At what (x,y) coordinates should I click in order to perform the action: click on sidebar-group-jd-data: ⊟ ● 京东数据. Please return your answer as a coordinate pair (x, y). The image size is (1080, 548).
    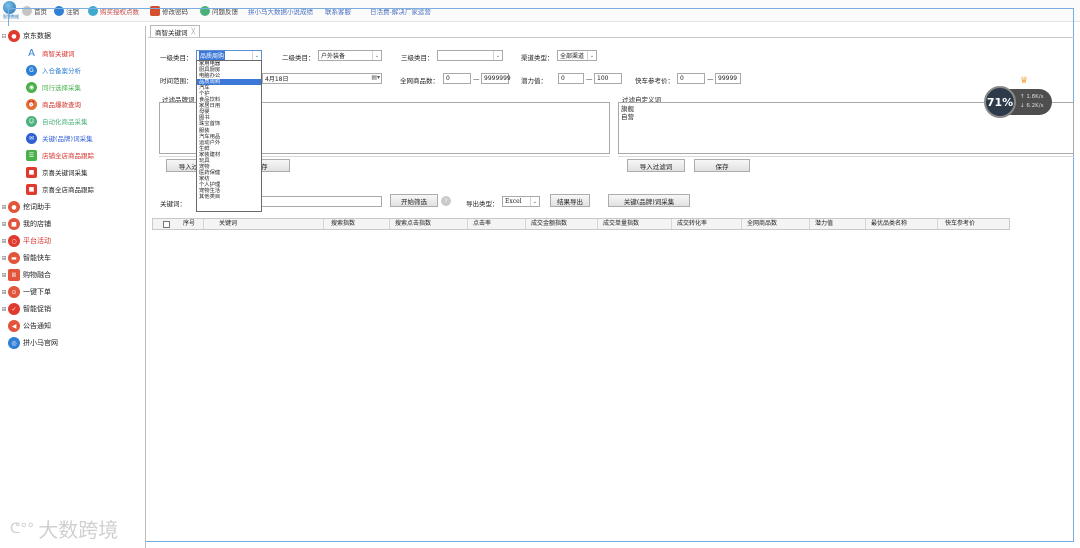
    Looking at the image, I should click on (25, 36).